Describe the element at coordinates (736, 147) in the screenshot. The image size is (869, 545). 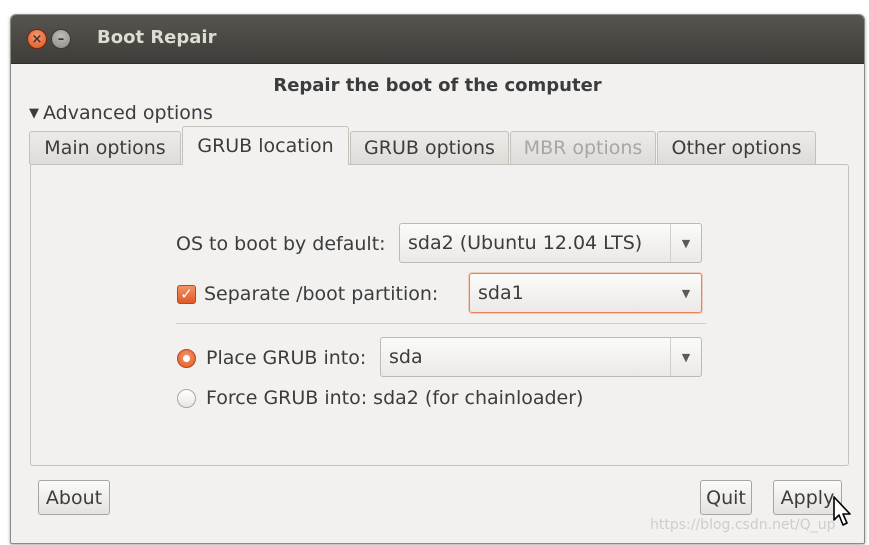
I see `tab-other-options: Other options` at that location.